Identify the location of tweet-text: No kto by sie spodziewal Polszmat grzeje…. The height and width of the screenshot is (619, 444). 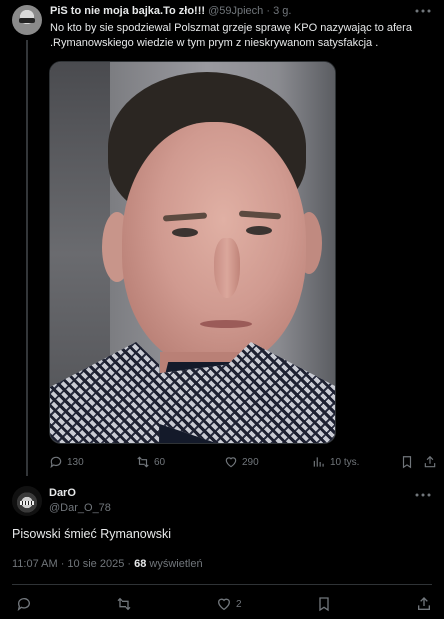
(231, 35).